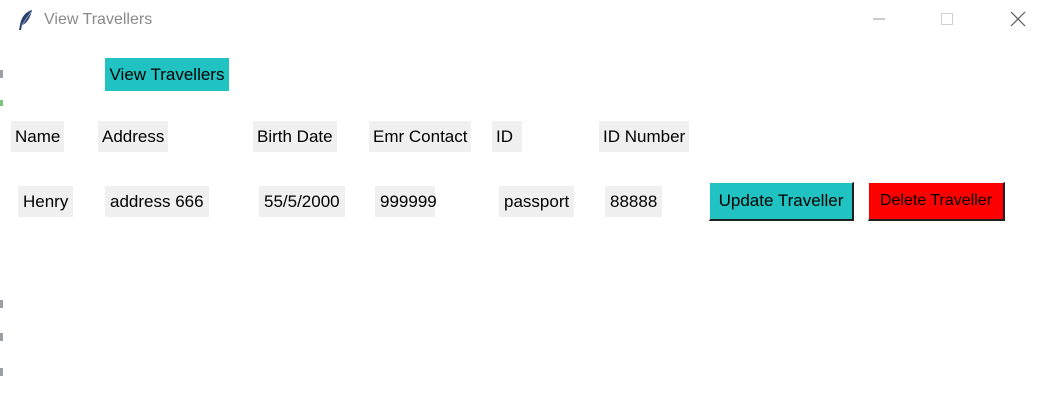  Describe the element at coordinates (537, 201) in the screenshot. I see `cell-id-type: passport` at that location.